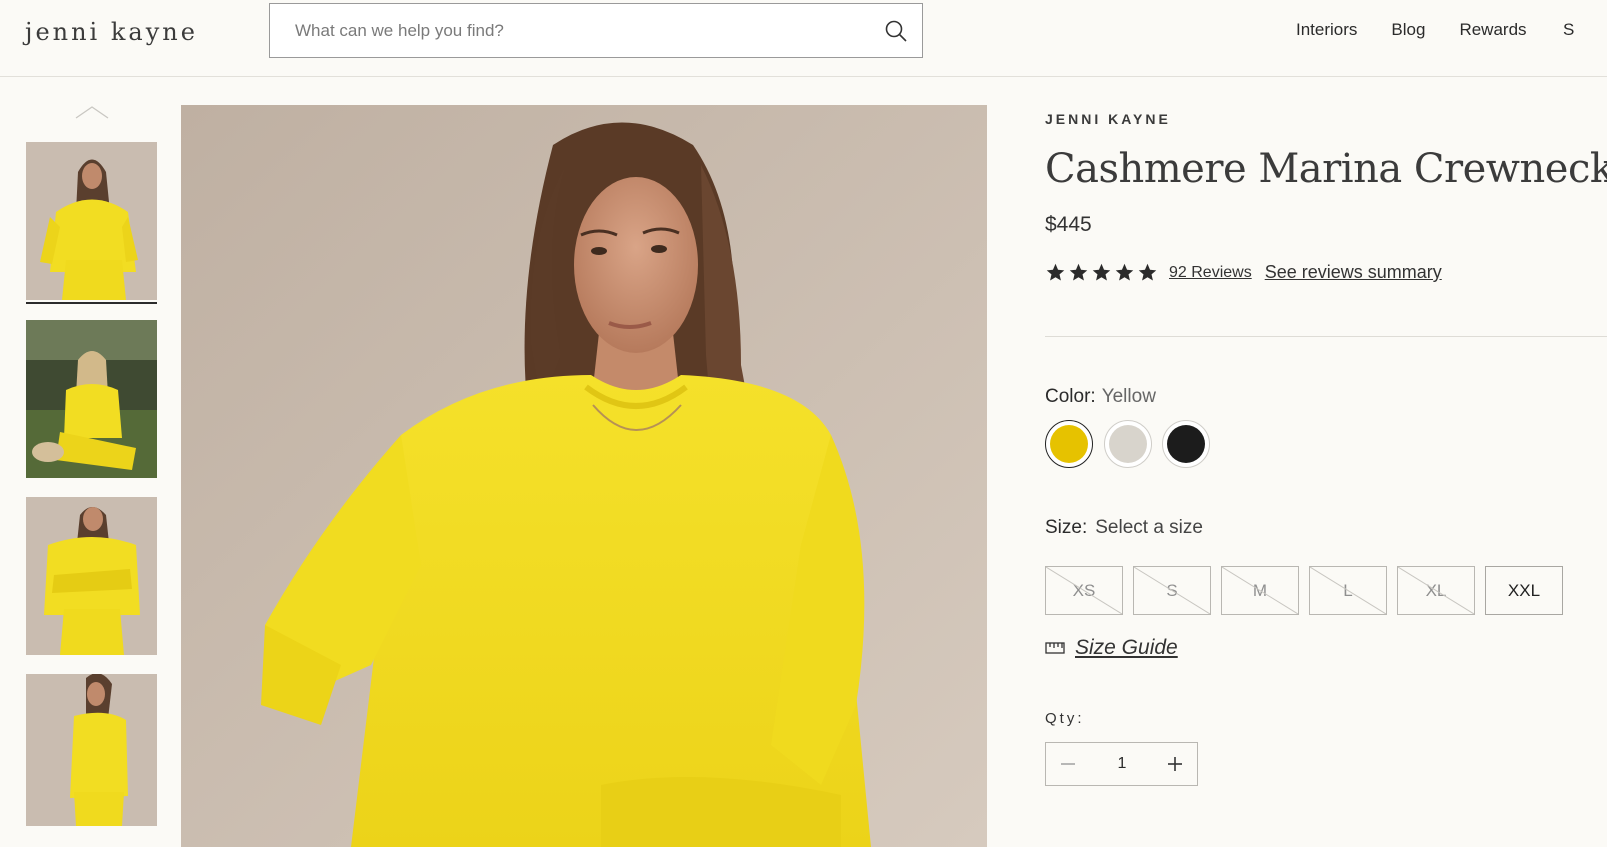 Image resolution: width=1607 pixels, height=847 pixels. I want to click on size-button-label: XL, so click(1436, 590).